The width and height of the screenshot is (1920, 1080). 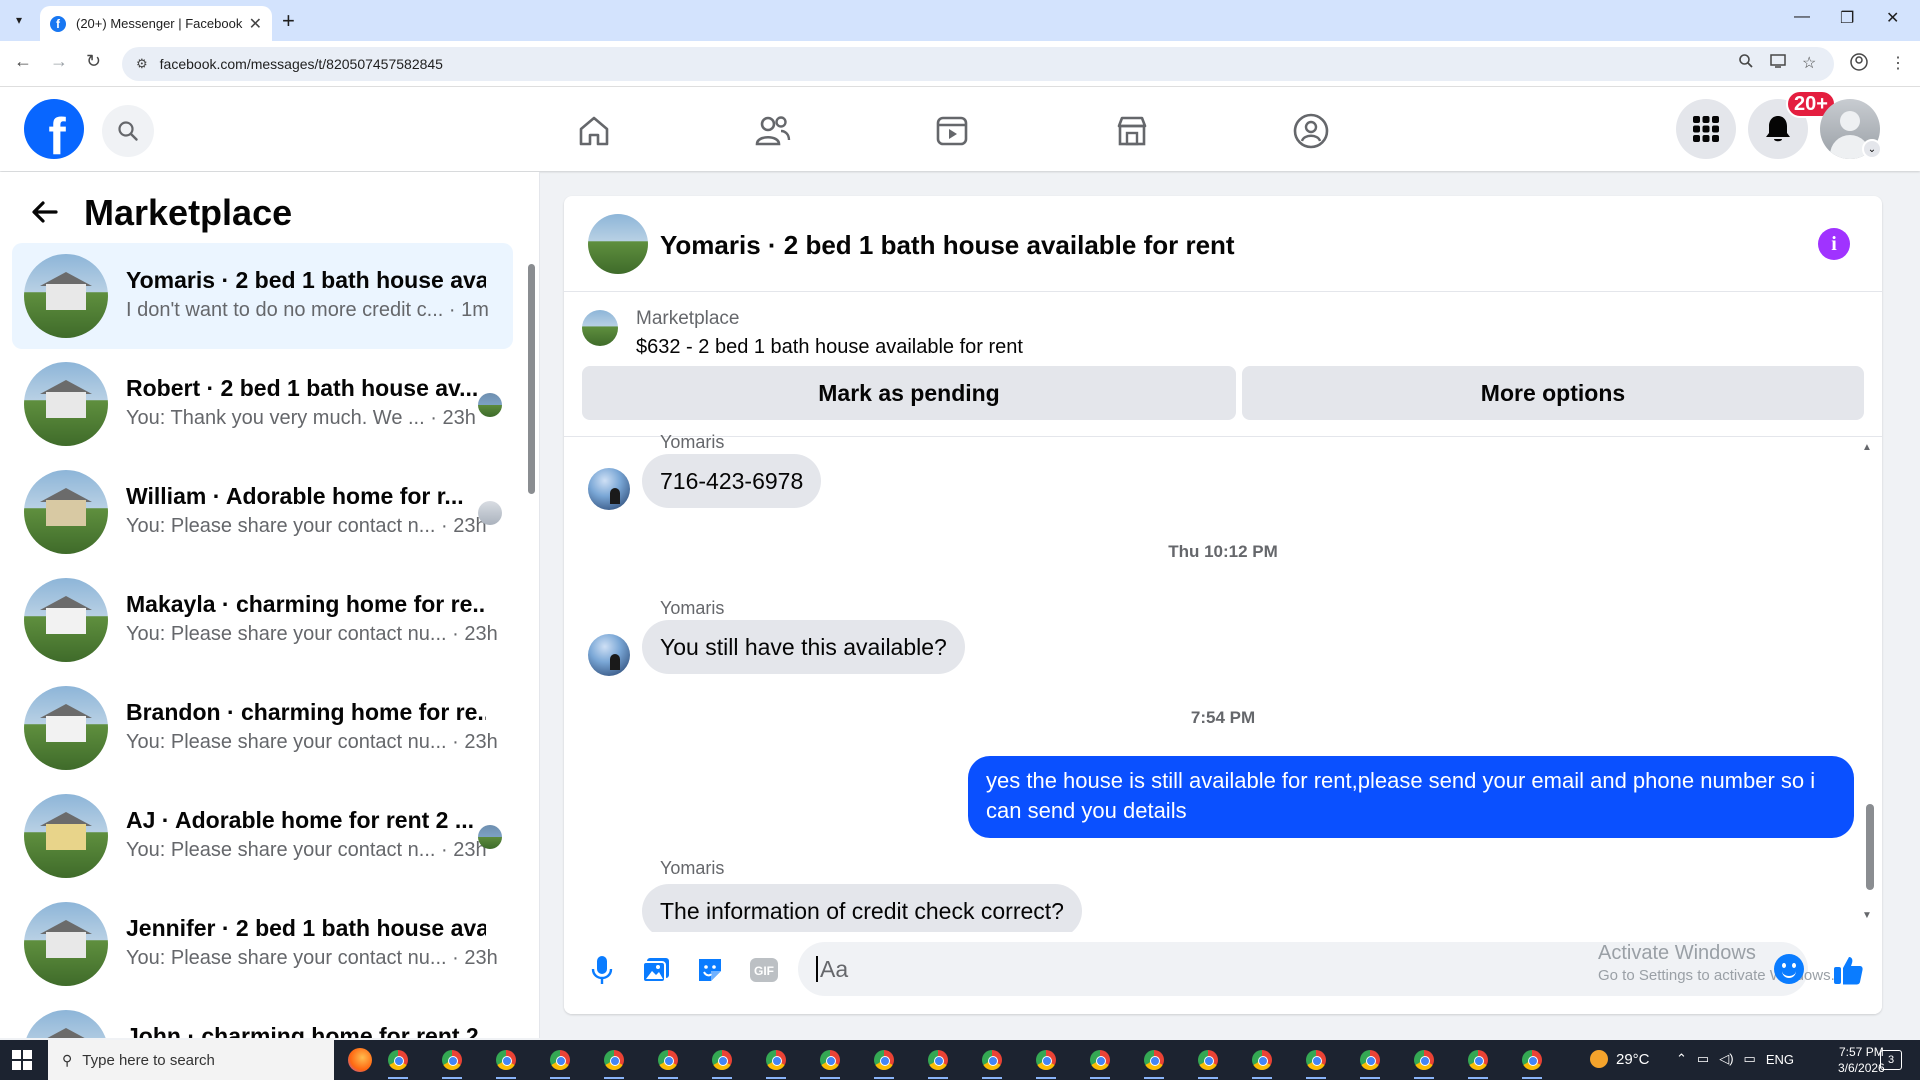 I want to click on bookmark-star-icon: ☆, so click(x=1809, y=63).